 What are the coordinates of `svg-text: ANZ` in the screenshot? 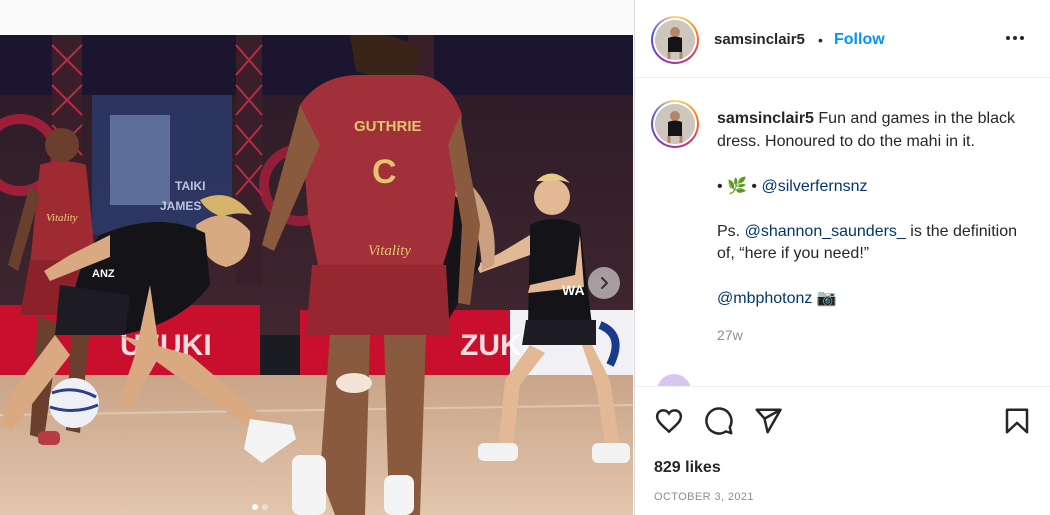 It's located at (103, 274).